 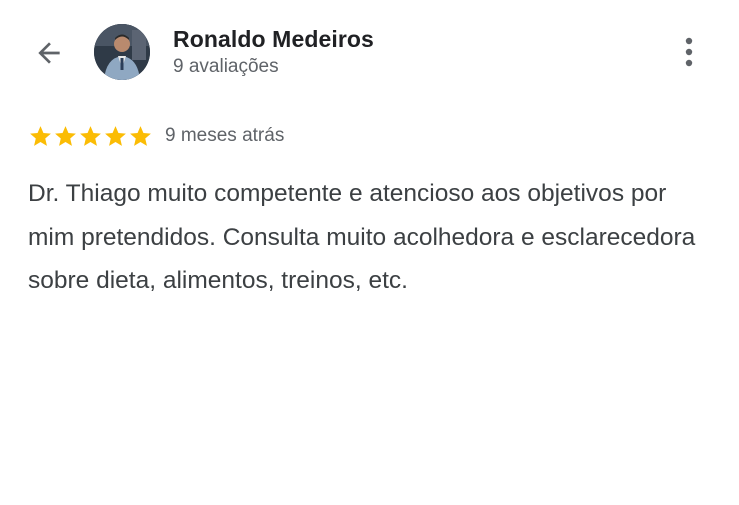 I want to click on review-count: 9 avaliações, so click(x=226, y=66).